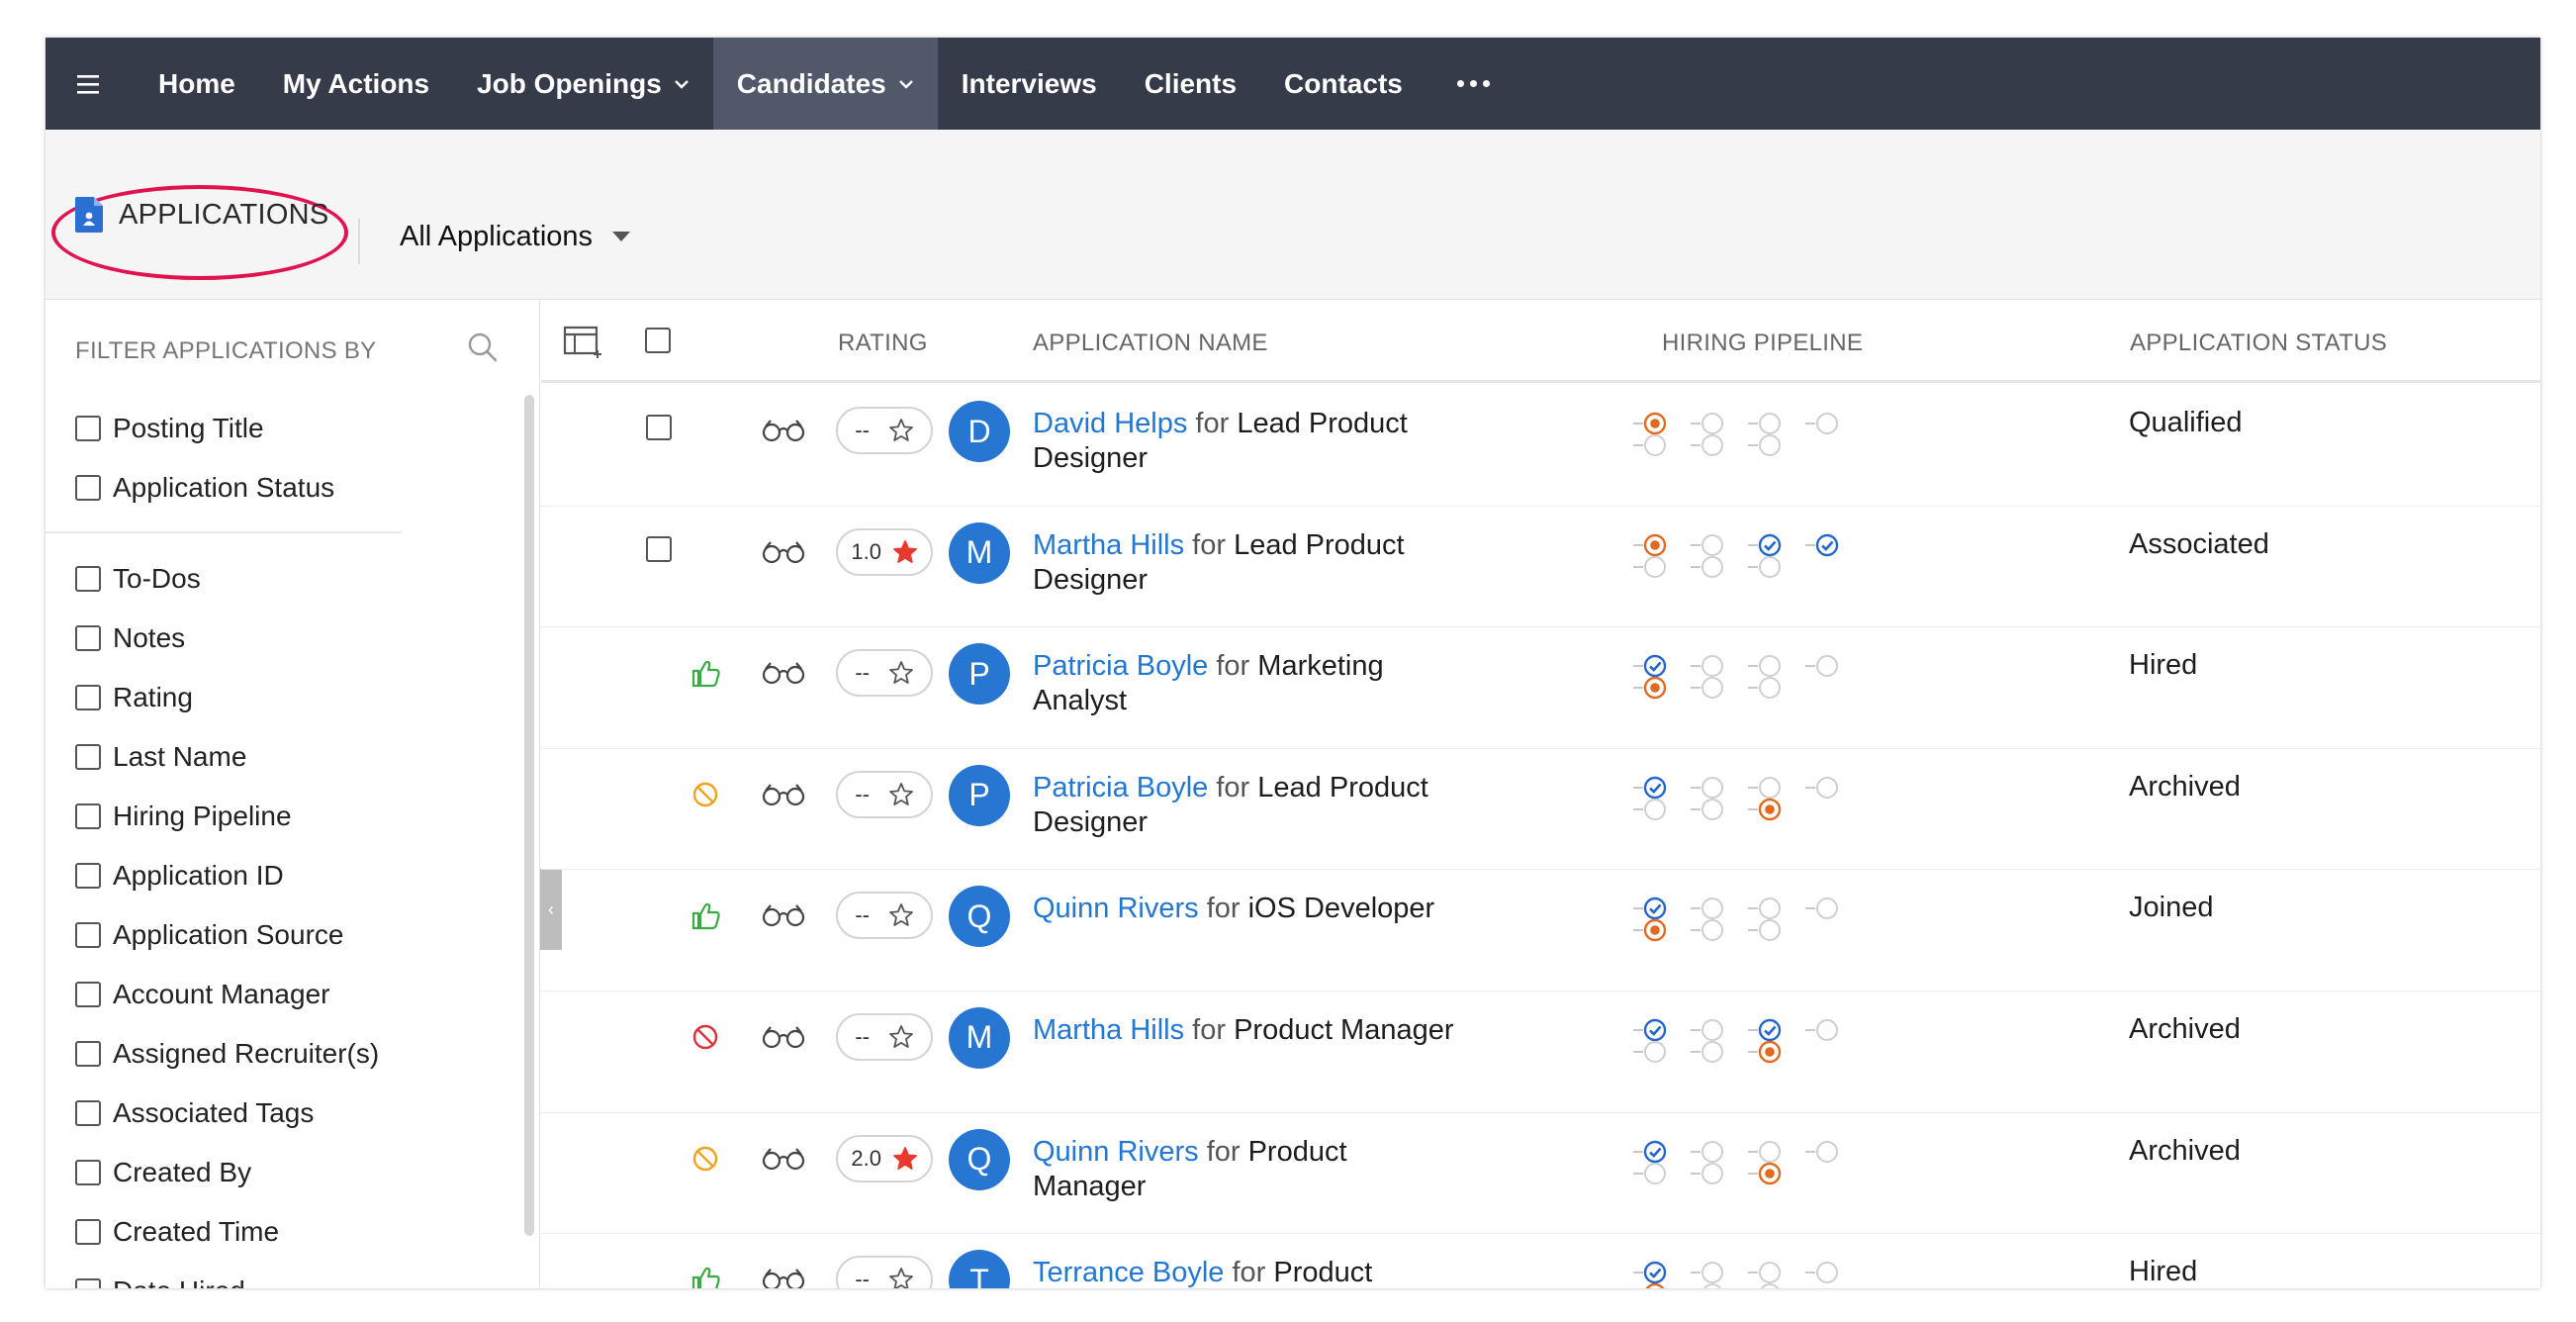  I want to click on filter-to-dos: To-Dos, so click(283, 579).